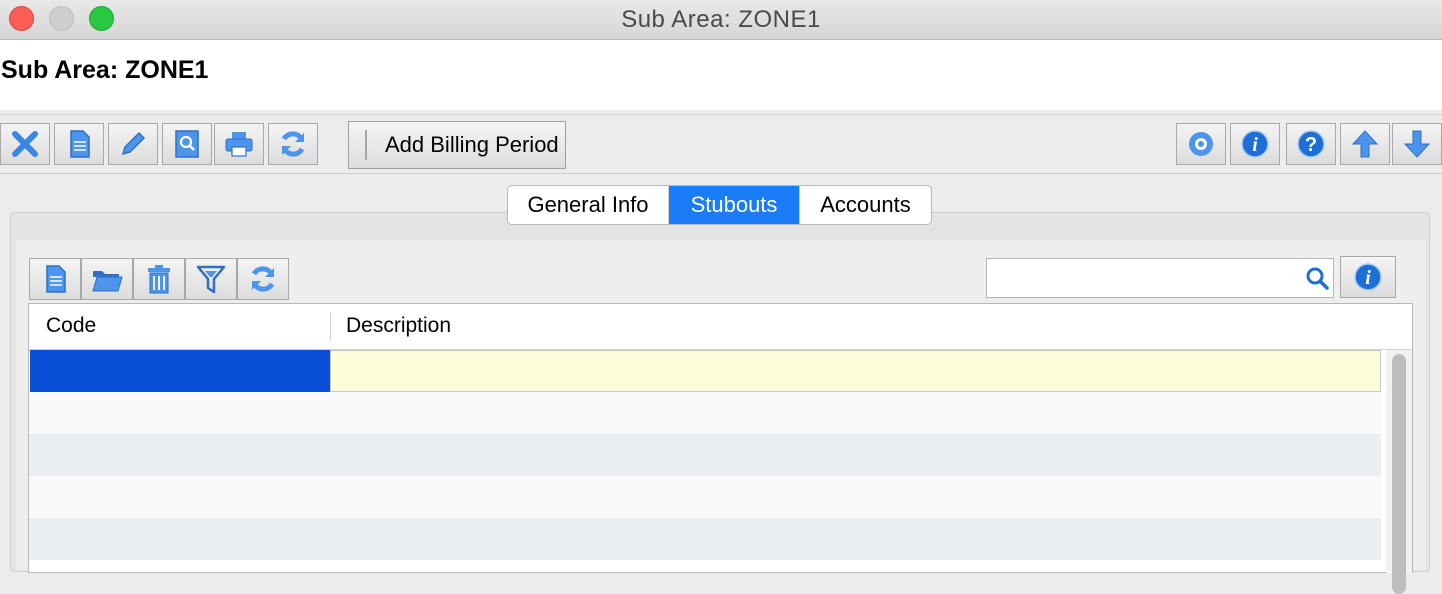  I want to click on search-input, so click(1160, 278).